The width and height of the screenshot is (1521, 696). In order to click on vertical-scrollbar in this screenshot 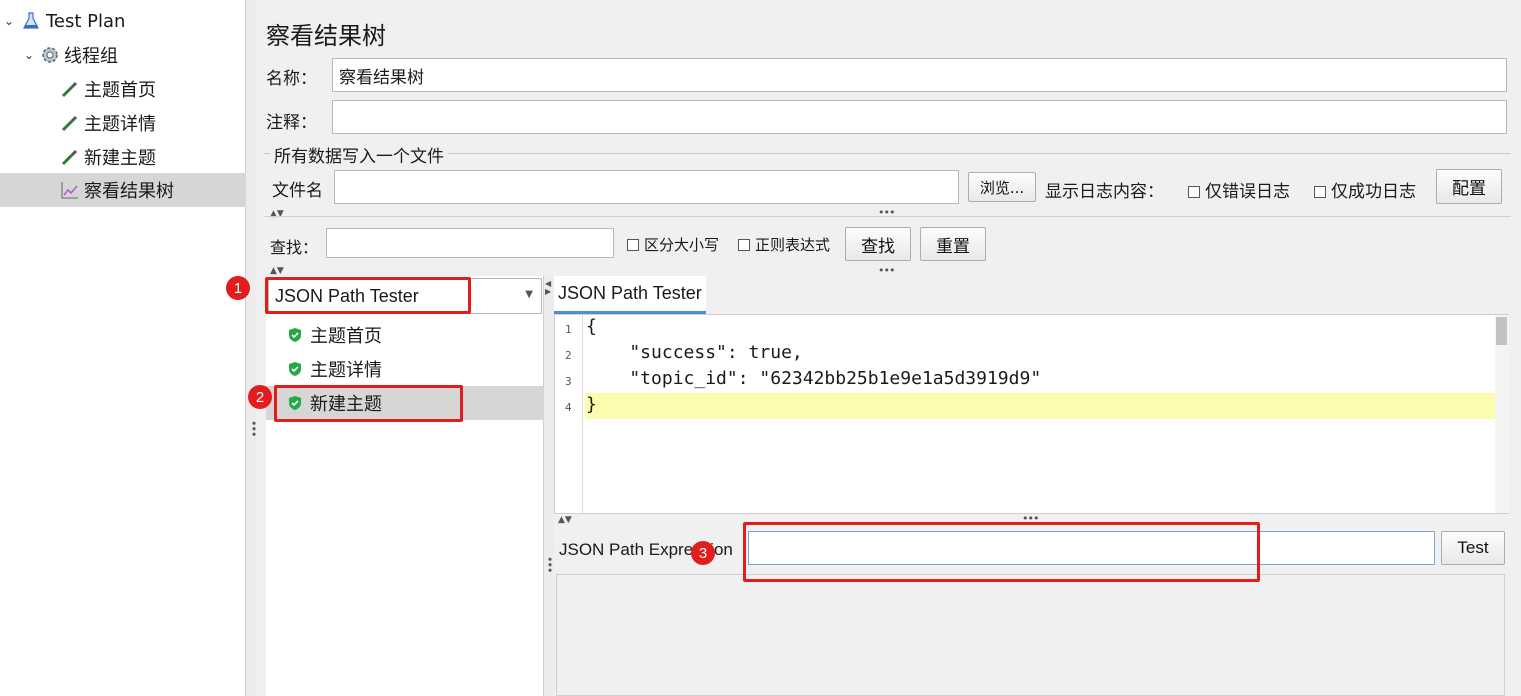, I will do `click(1502, 414)`.